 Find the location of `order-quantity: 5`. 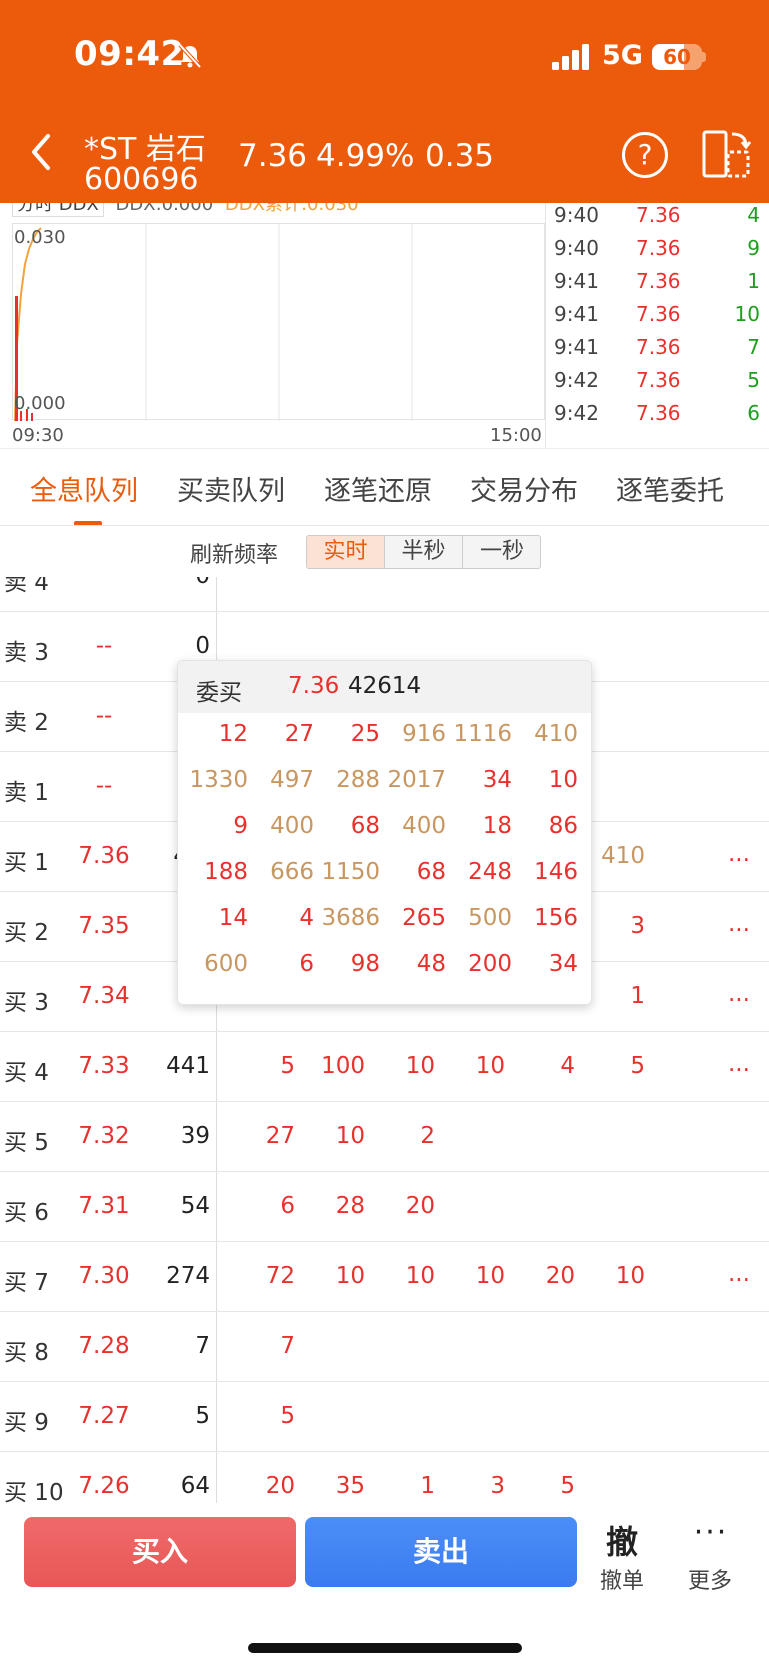

order-quantity: 5 is located at coordinates (637, 1066).